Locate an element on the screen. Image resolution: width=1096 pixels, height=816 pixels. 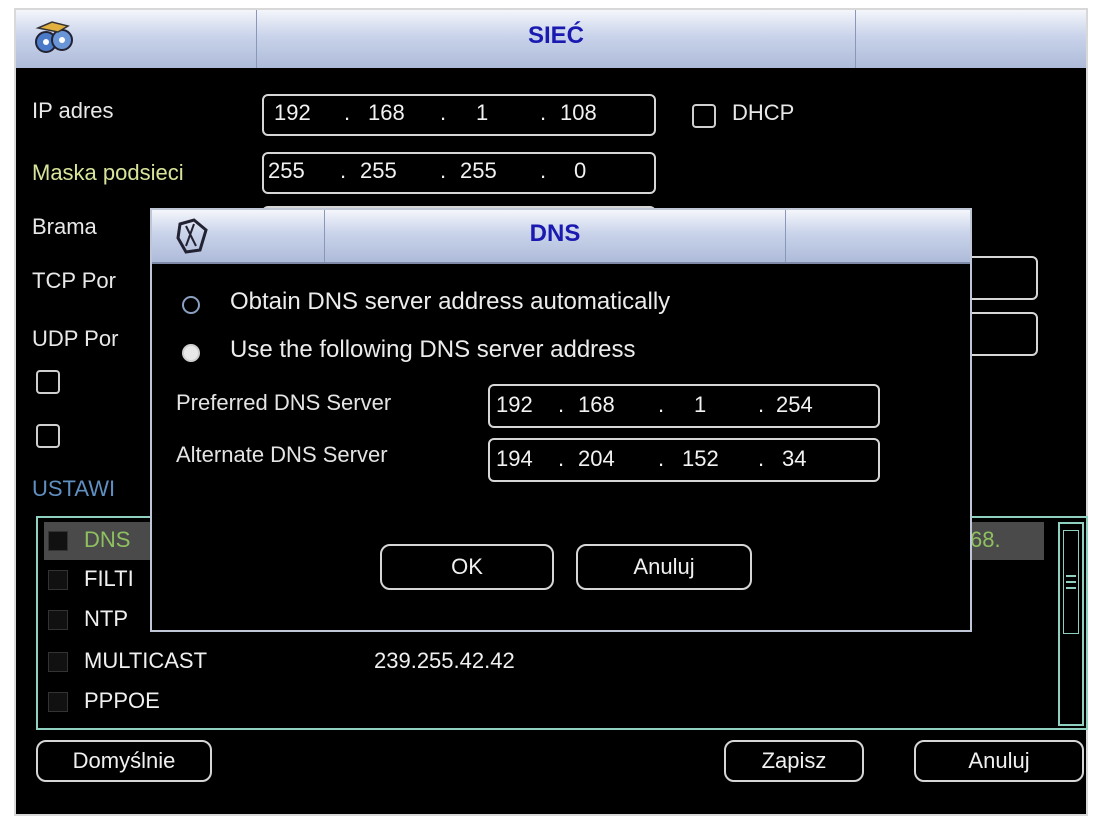
preferred-octet-3: 1 is located at coordinates (700, 404).